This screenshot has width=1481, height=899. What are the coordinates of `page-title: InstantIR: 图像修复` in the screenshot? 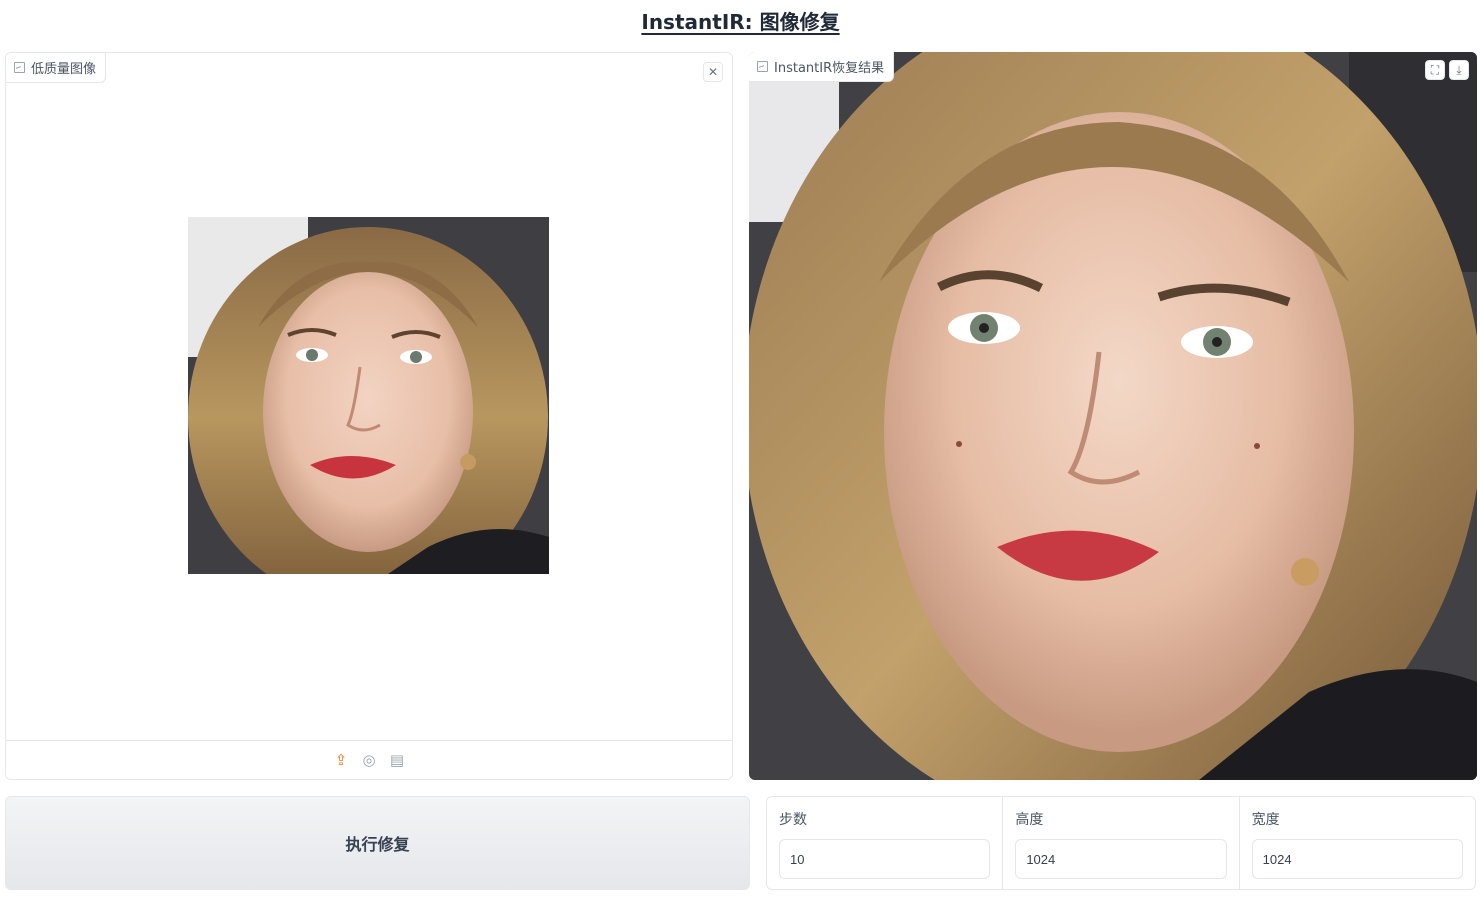 It's located at (740, 22).